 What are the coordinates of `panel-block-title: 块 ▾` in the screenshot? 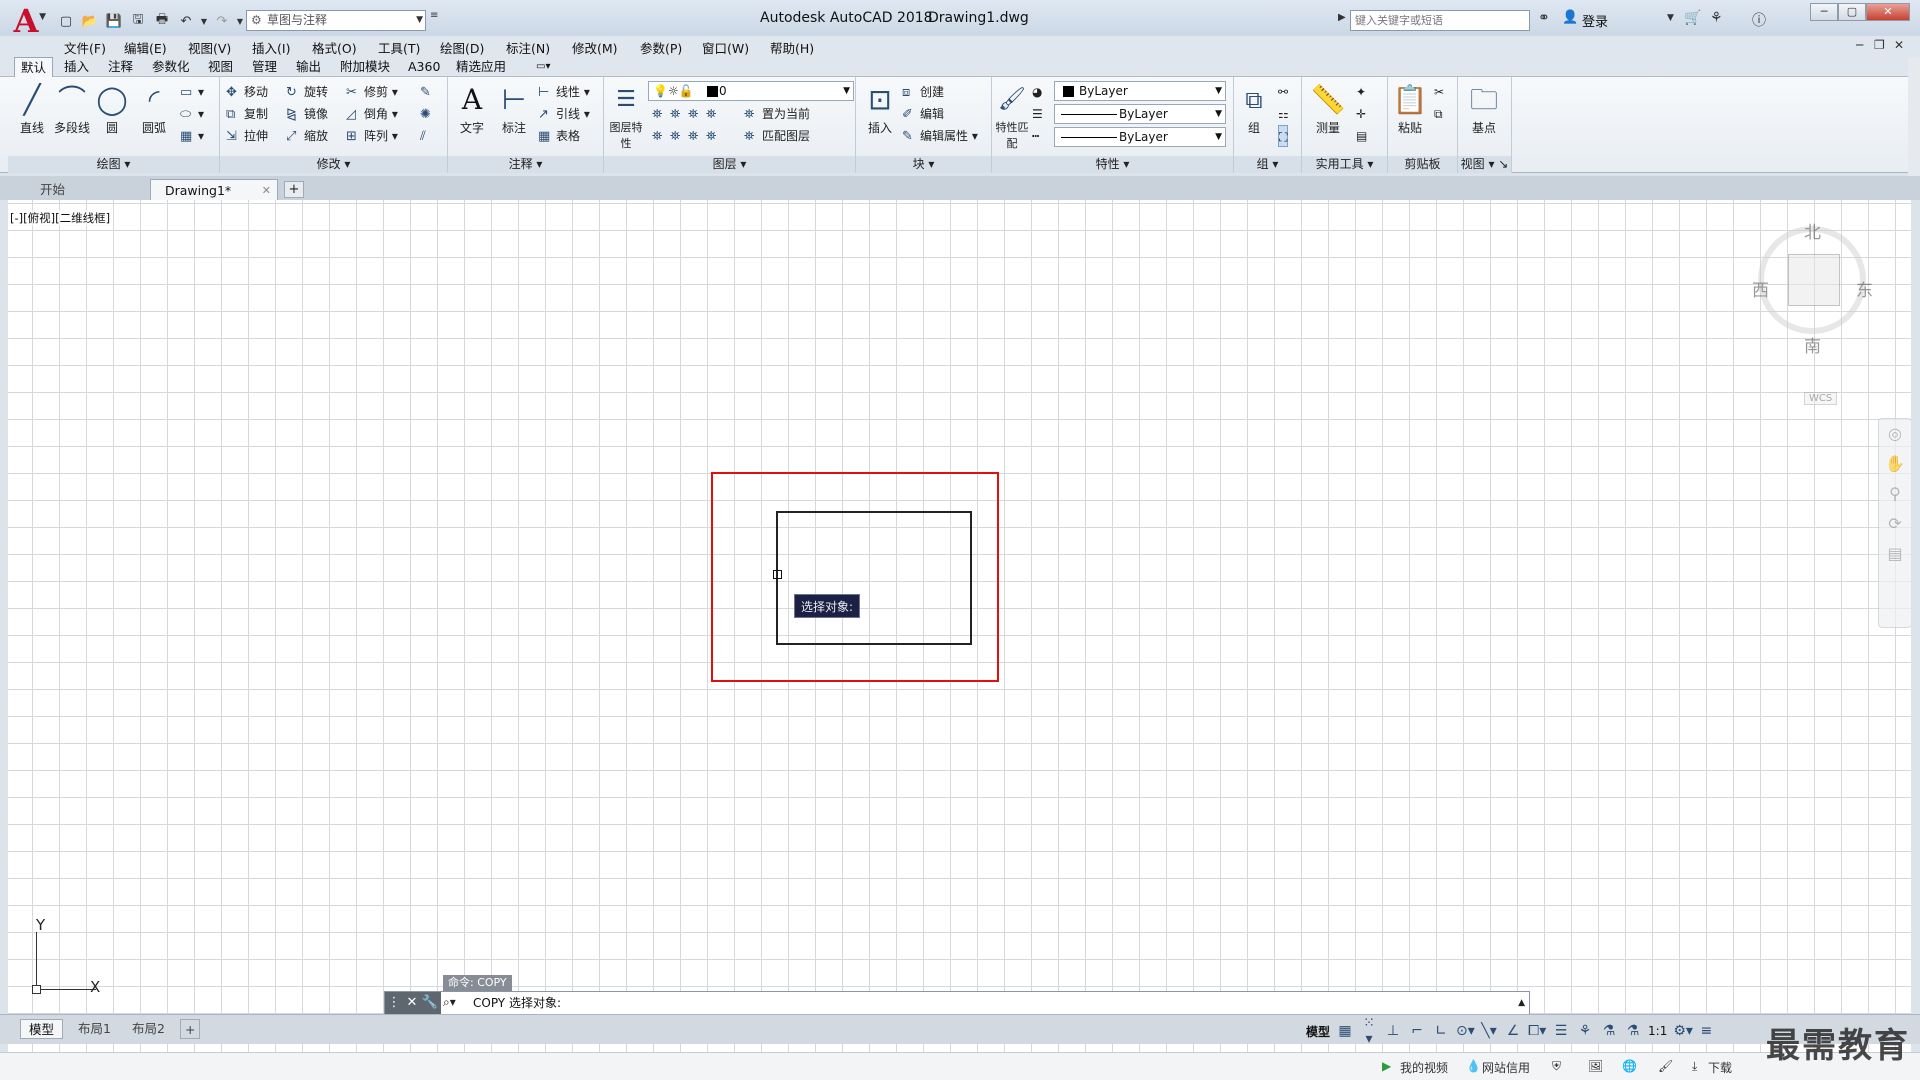 It's located at (923, 164).